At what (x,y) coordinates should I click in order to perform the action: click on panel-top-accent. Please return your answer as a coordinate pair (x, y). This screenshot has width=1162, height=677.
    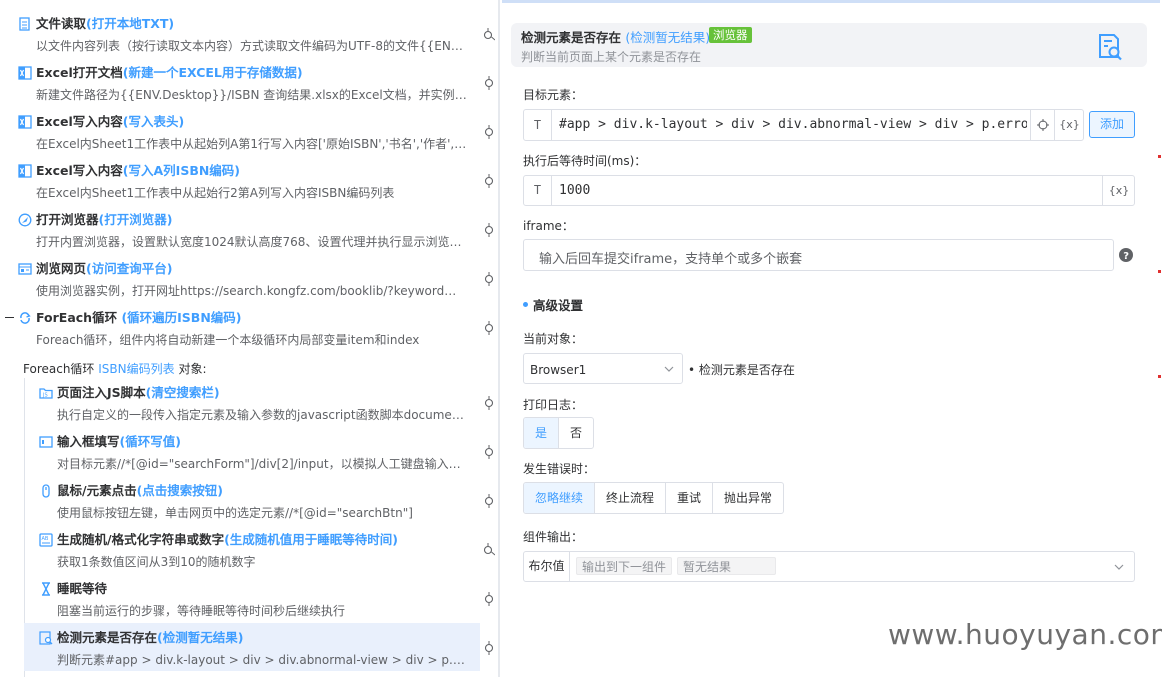
    Looking at the image, I should click on (831, 1).